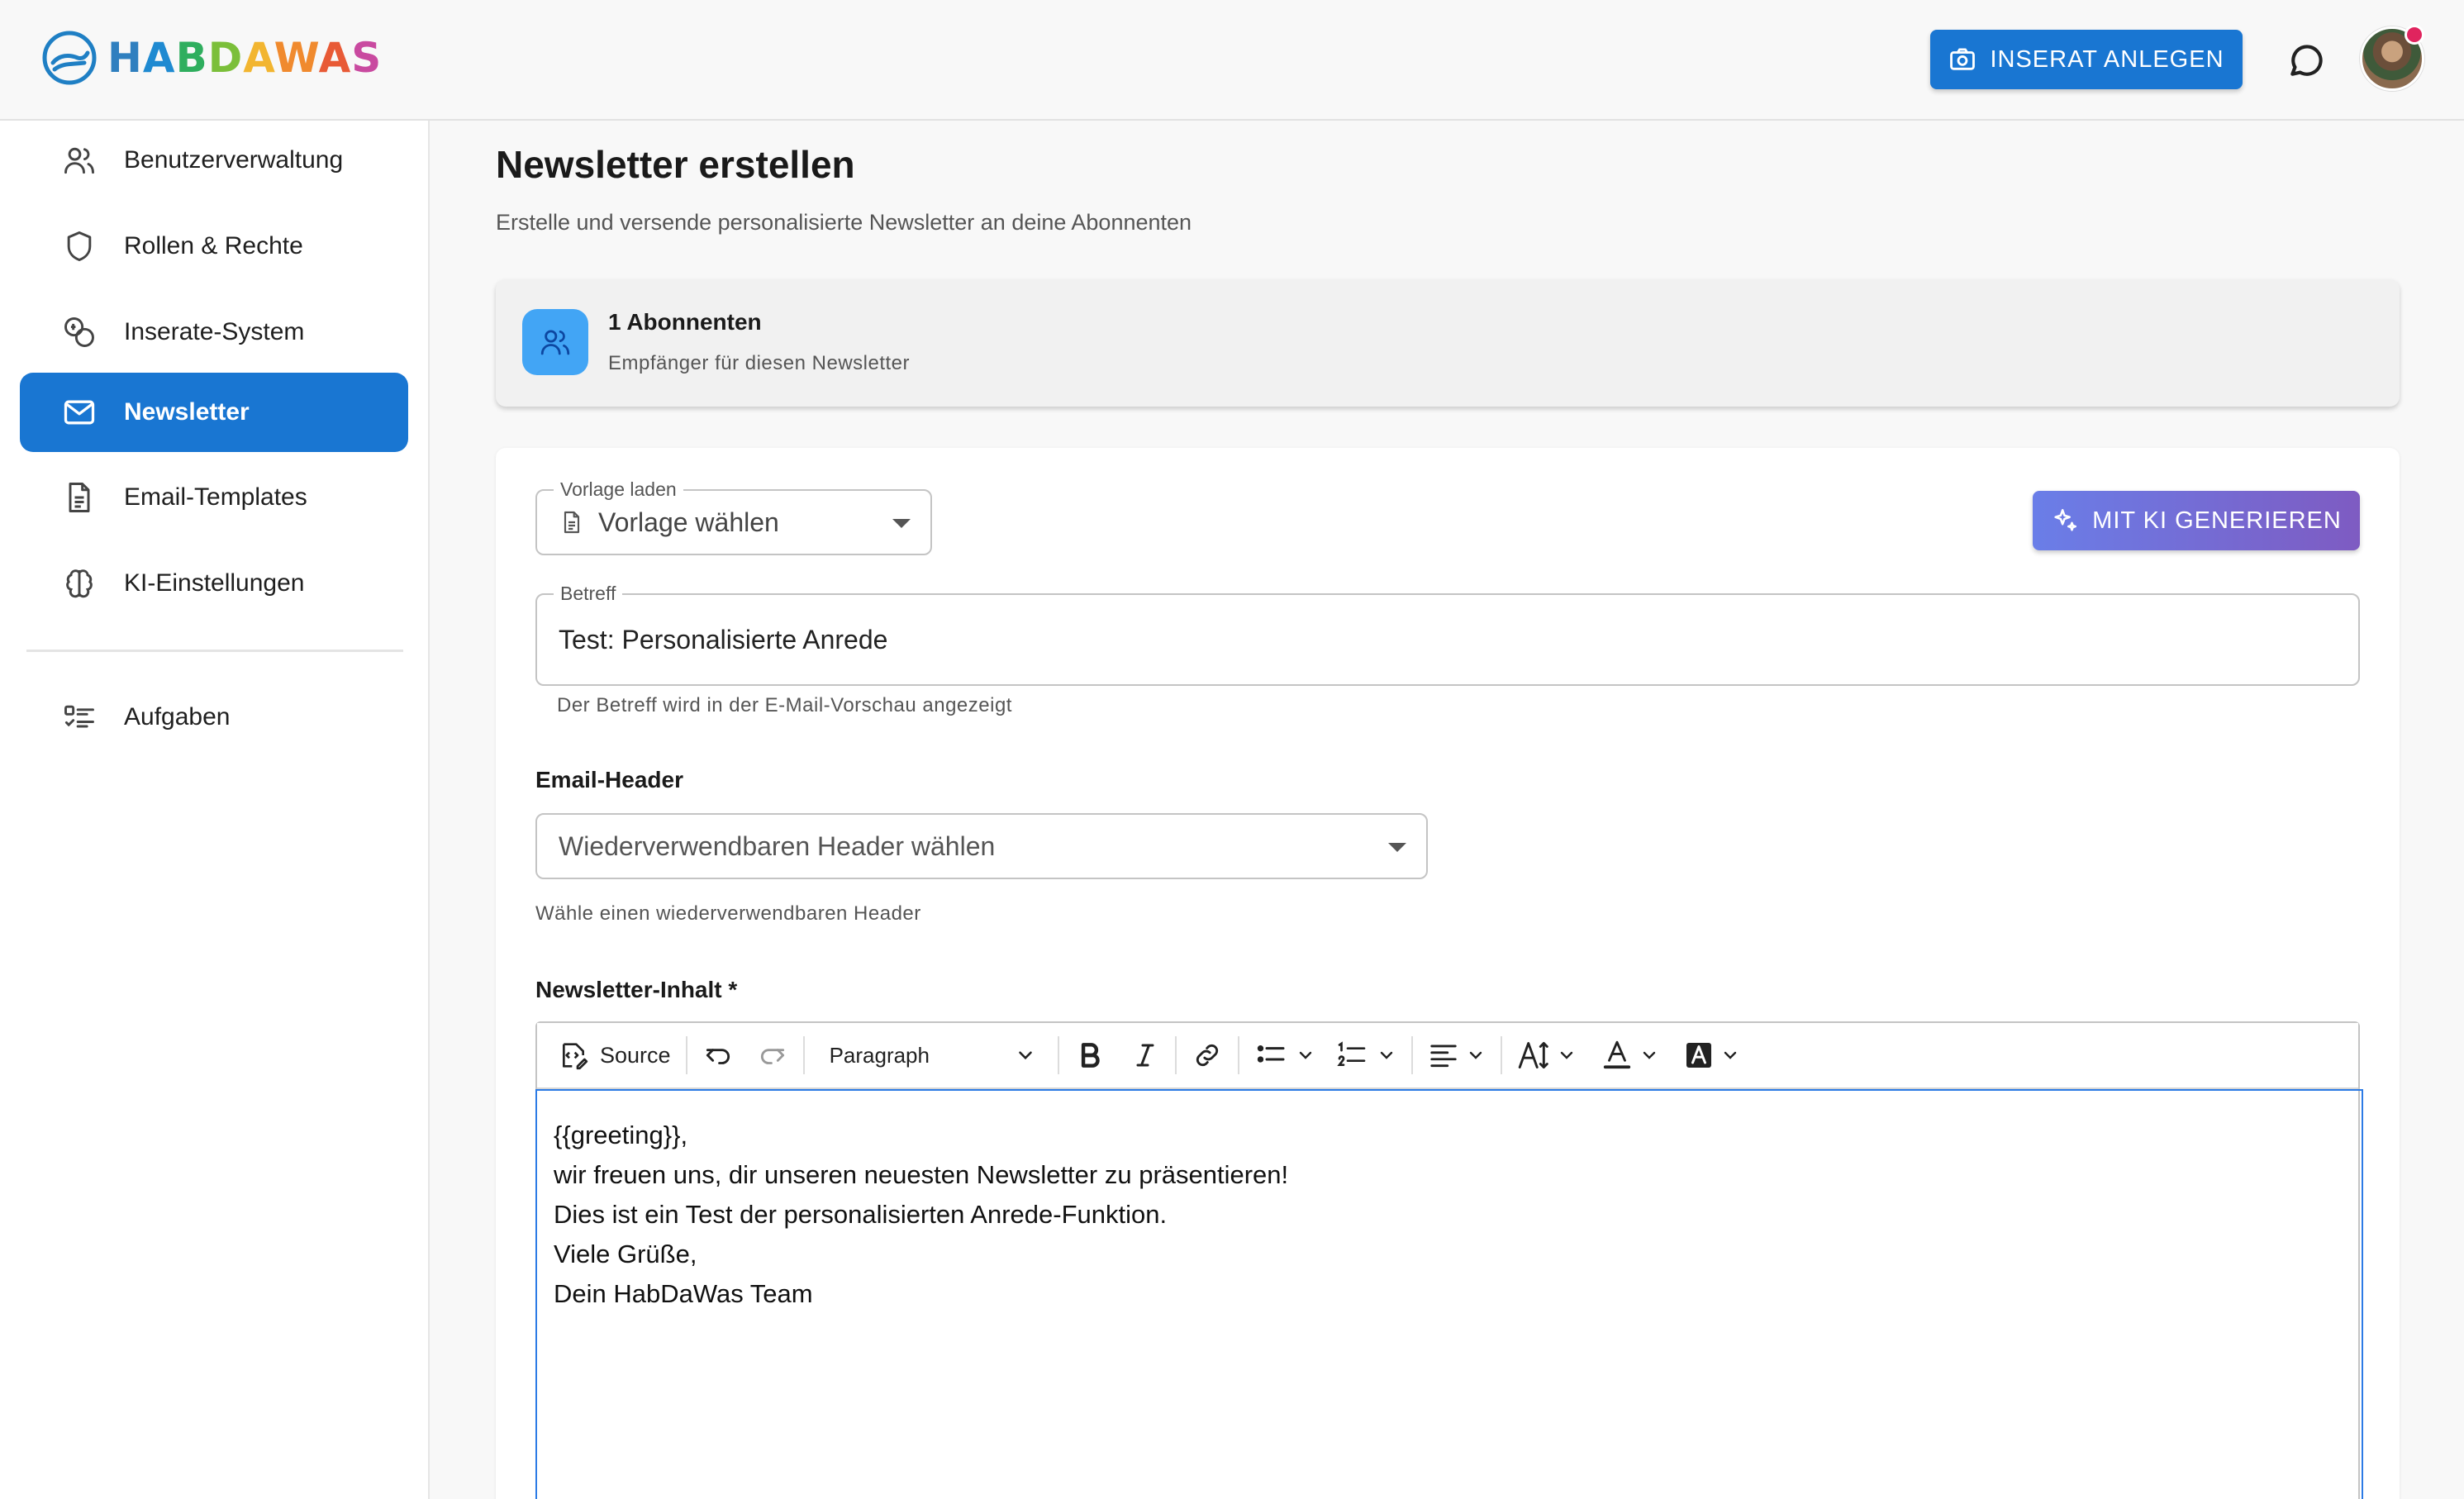 The height and width of the screenshot is (1499, 2464). What do you see at coordinates (621, 1135) in the screenshot?
I see `editor-line: {{greeting}},` at bounding box center [621, 1135].